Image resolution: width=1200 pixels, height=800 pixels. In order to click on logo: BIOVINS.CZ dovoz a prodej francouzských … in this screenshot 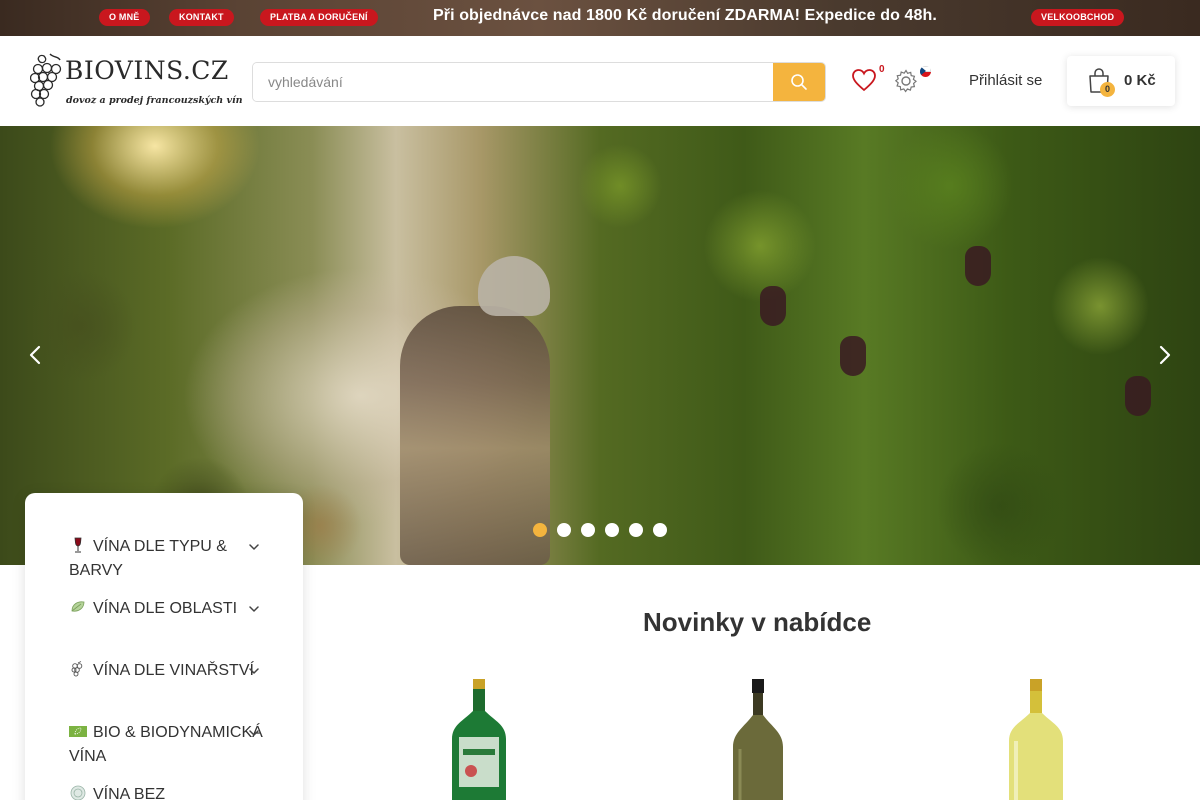, I will do `click(136, 82)`.